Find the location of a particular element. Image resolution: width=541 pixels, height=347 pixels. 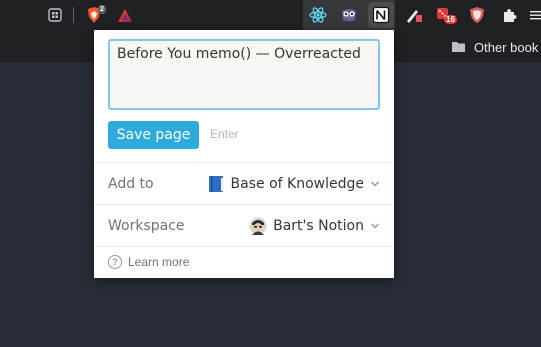

learn-more-link: ? Learn more is located at coordinates (148, 262).